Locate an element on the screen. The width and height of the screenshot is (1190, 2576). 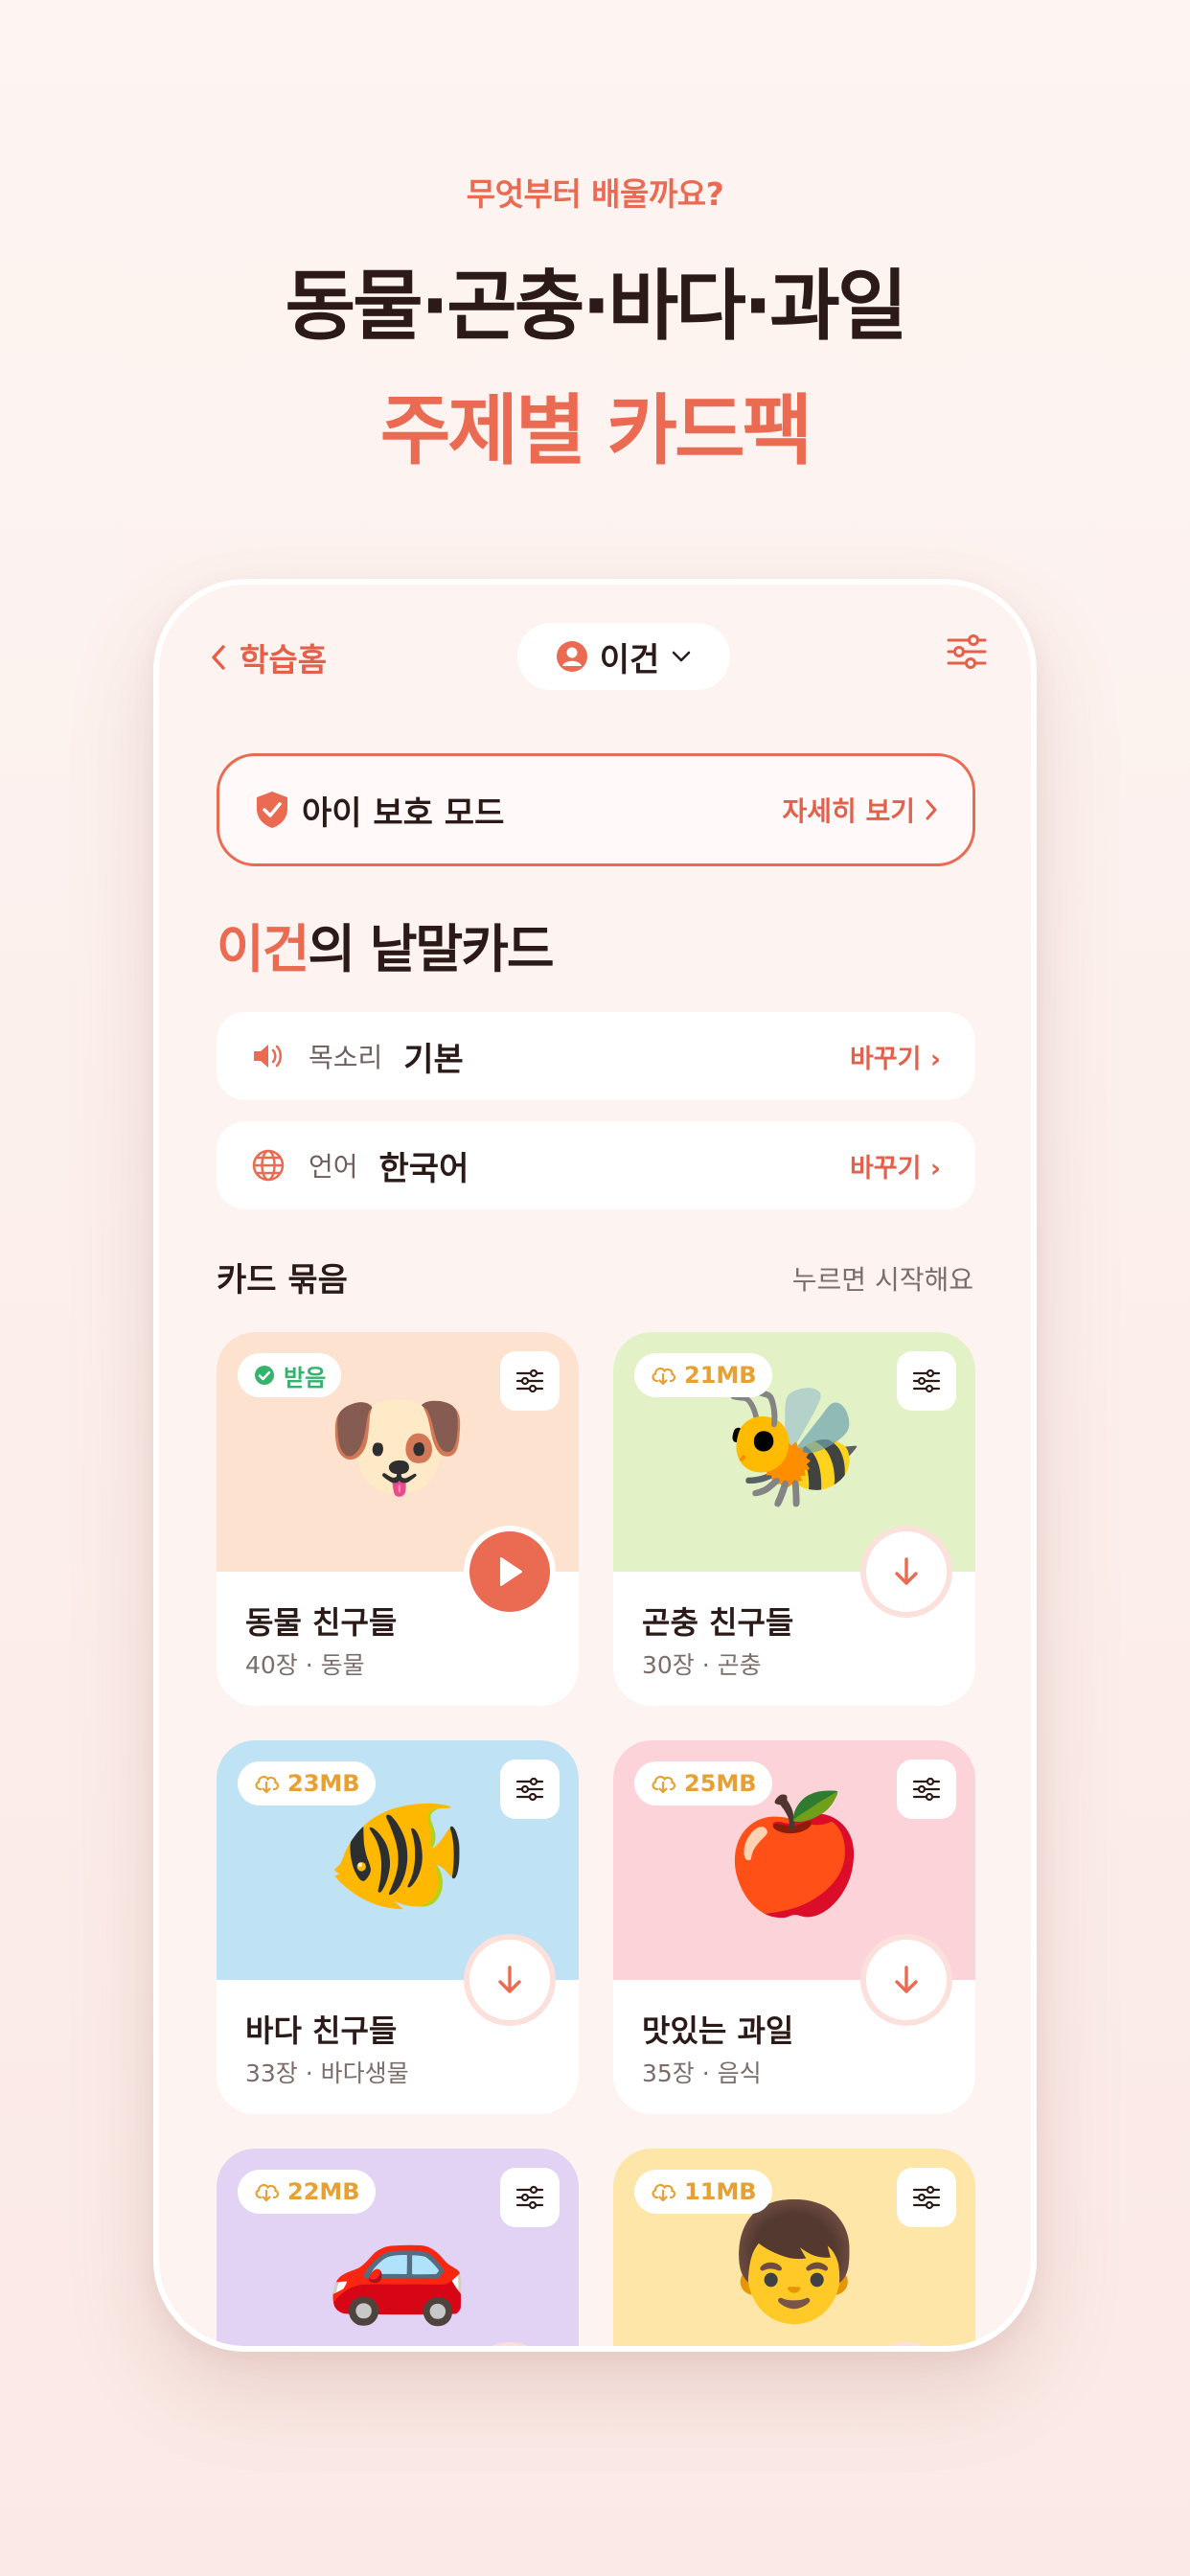
globe-icon is located at coordinates (269, 1165).